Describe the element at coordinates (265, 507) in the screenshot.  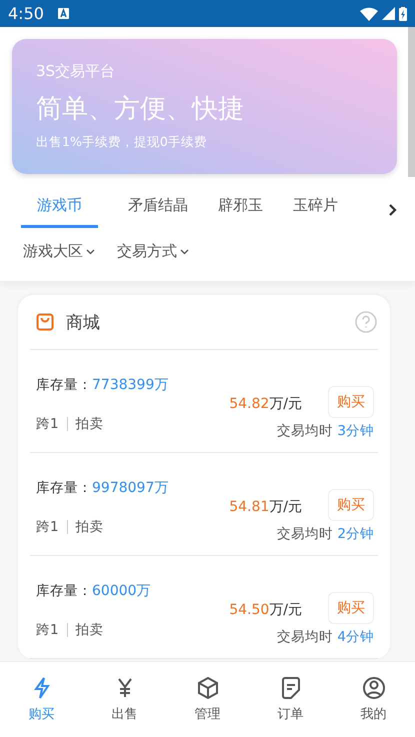
I see `price-label: 54.81万/元` at that location.